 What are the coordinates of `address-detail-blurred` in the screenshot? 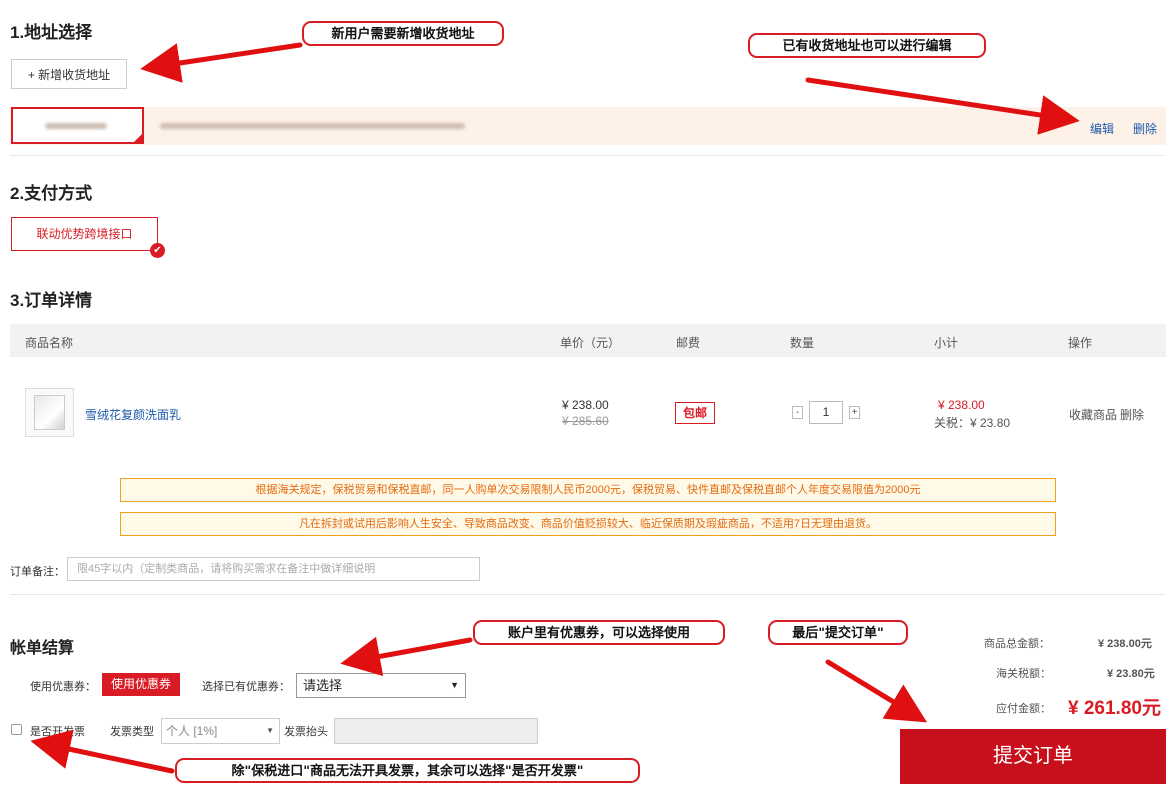 It's located at (312, 126).